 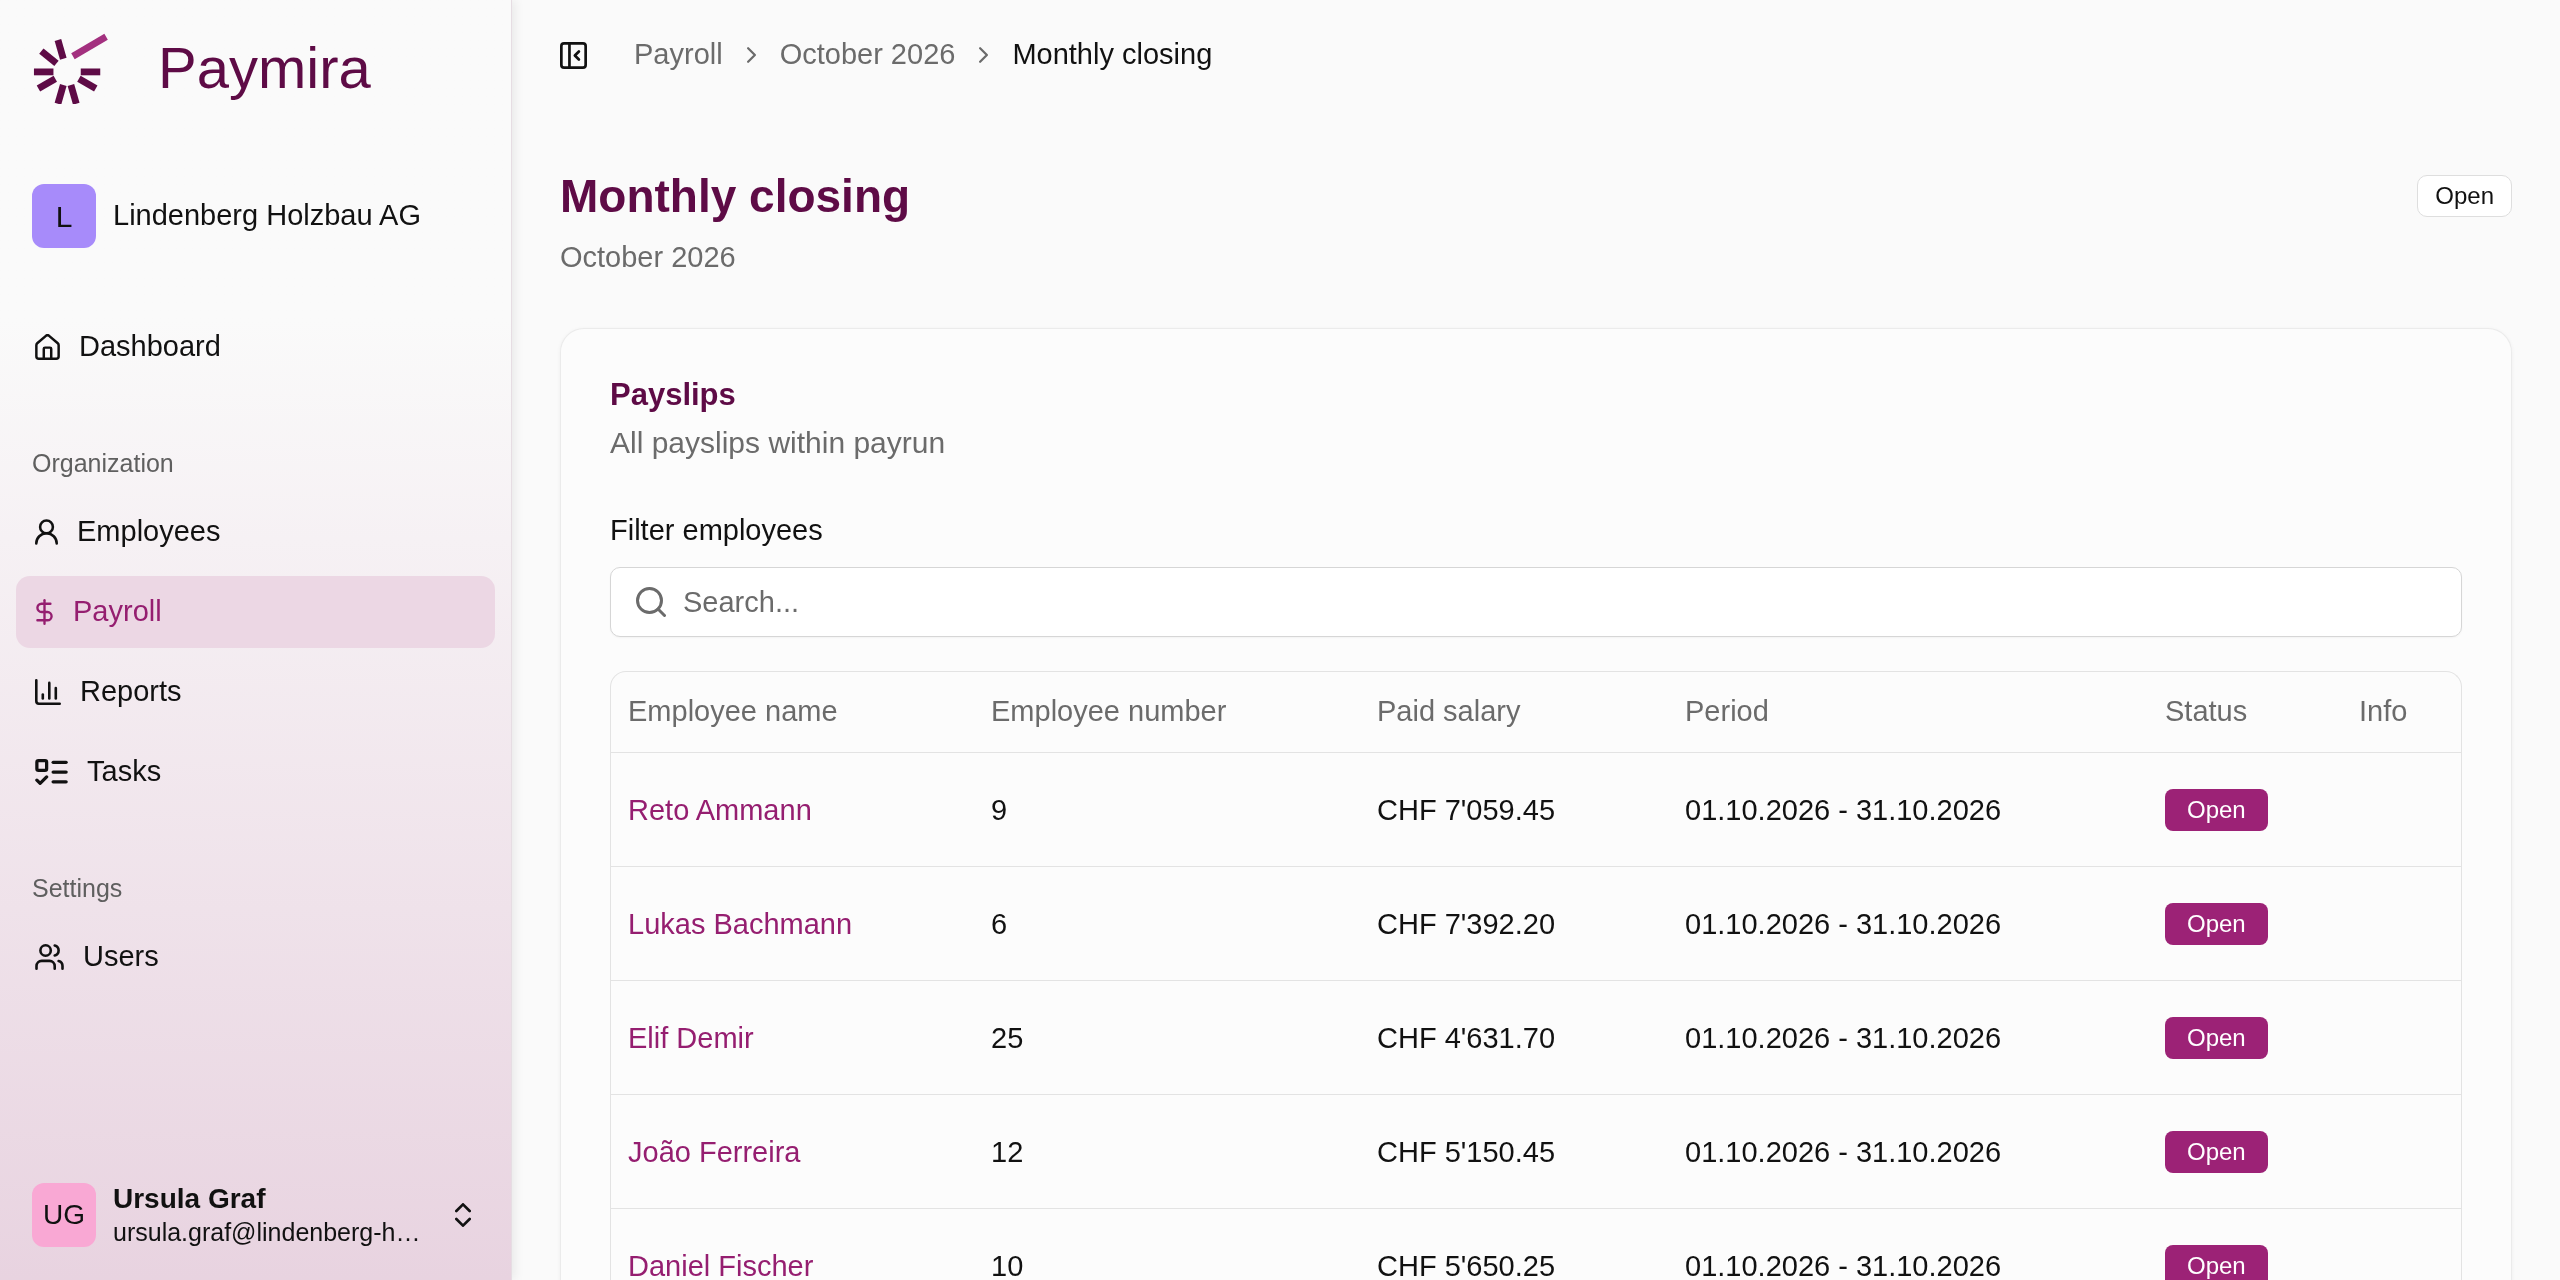 What do you see at coordinates (740, 923) in the screenshot?
I see `employee-name-link: Lukas Bachmann` at bounding box center [740, 923].